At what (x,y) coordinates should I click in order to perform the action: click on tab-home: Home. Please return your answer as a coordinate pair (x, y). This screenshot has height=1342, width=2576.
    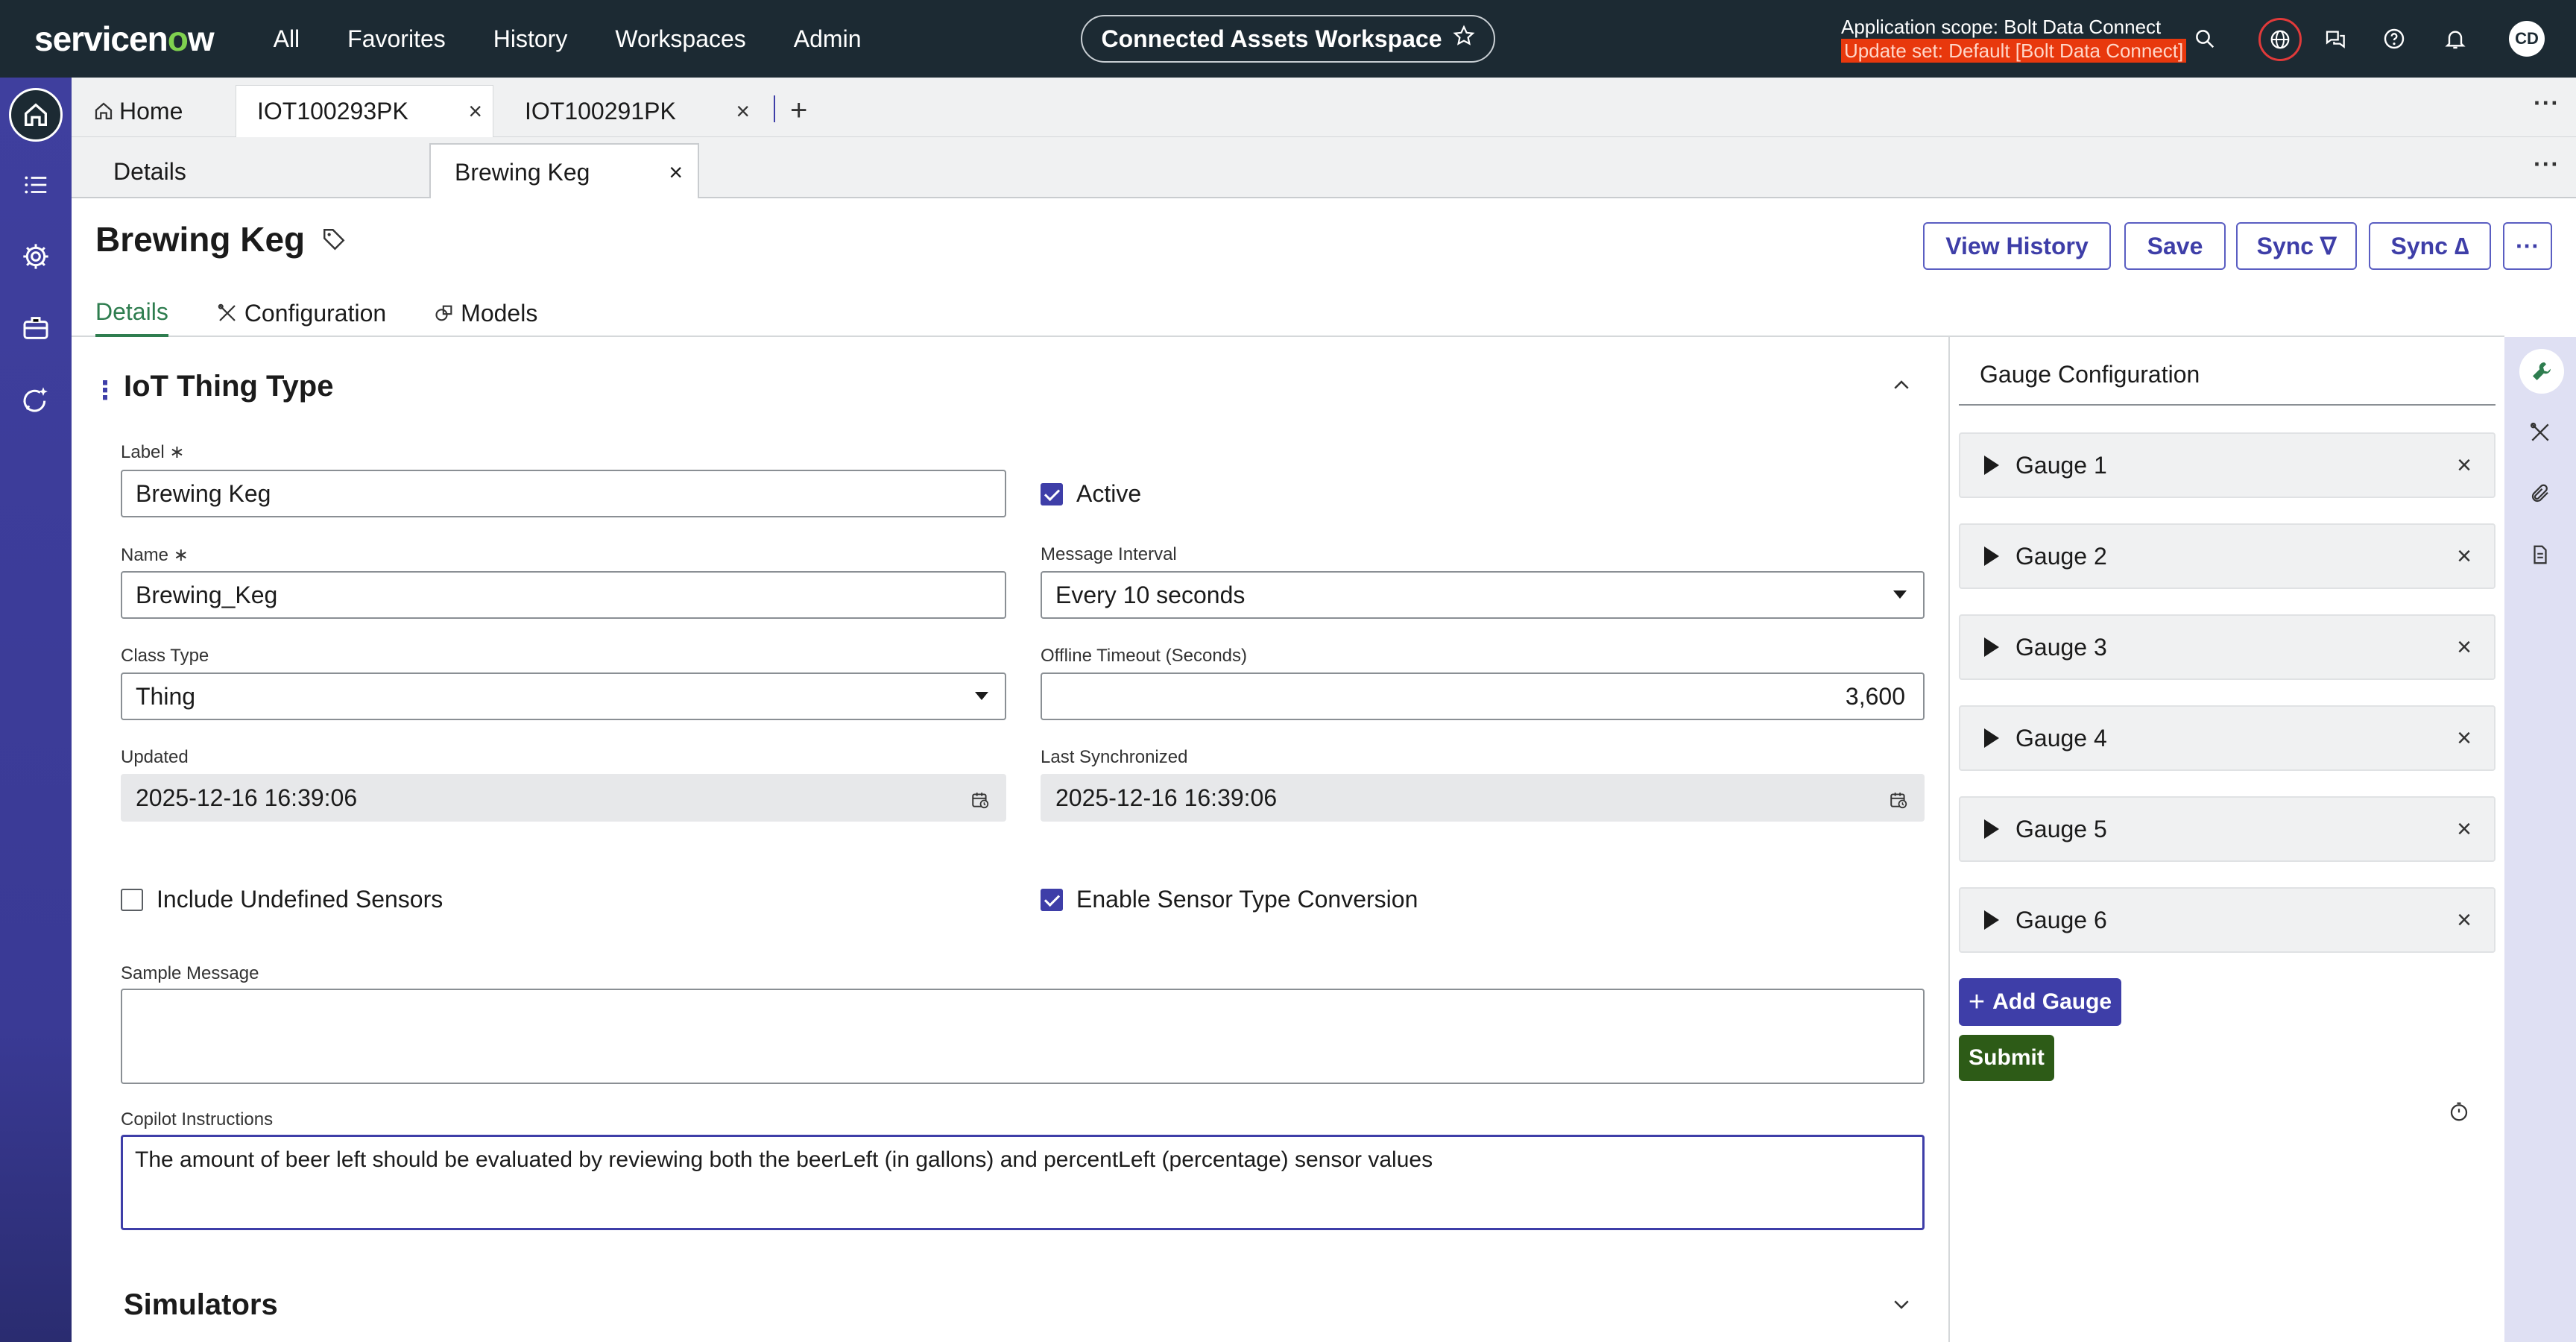
    Looking at the image, I should click on (152, 111).